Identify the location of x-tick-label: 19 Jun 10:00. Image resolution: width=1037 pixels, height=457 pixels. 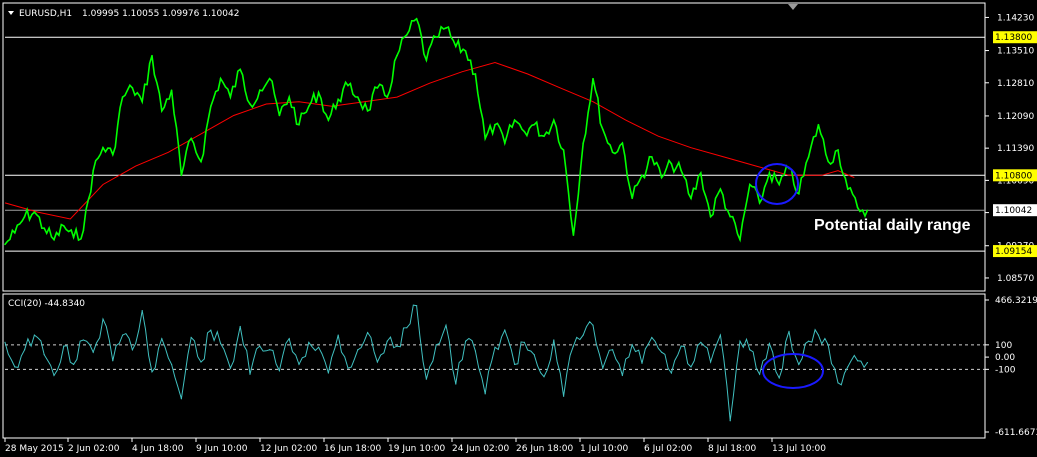
(416, 449).